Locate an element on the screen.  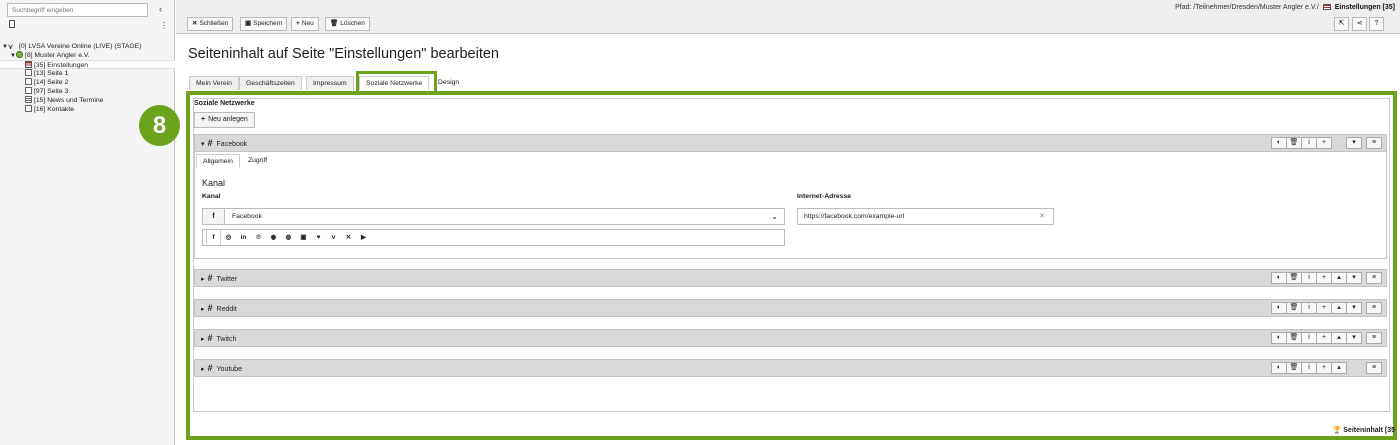
social-icon-picker: f ◎ in ℗ ◉ ◍ ▣ ♥ v ✕ ▶ is located at coordinates (493, 237).